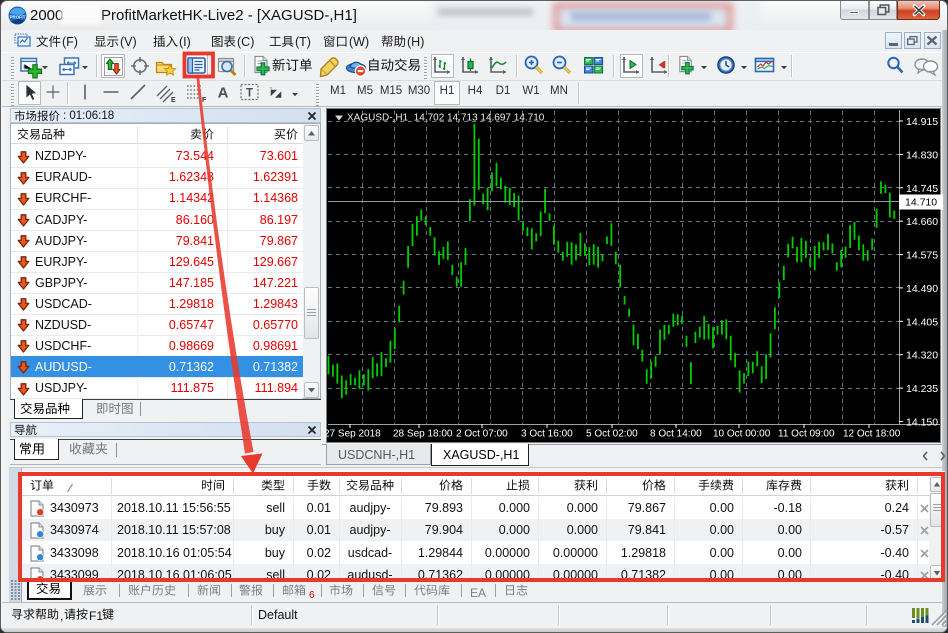 Image resolution: width=948 pixels, height=633 pixels. I want to click on svg-text: 8 Oct 14:00, so click(676, 434).